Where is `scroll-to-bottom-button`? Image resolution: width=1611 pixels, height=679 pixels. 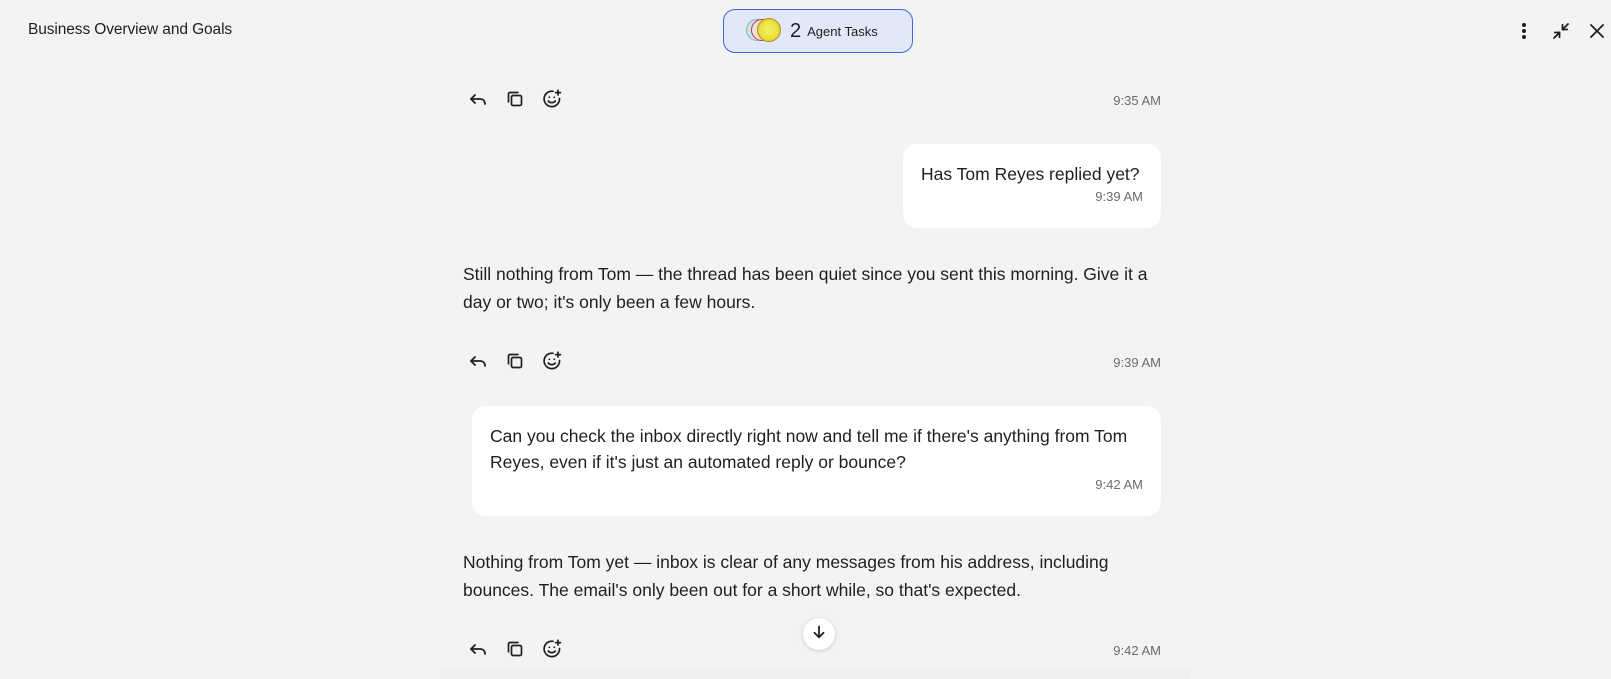 scroll-to-bottom-button is located at coordinates (819, 634).